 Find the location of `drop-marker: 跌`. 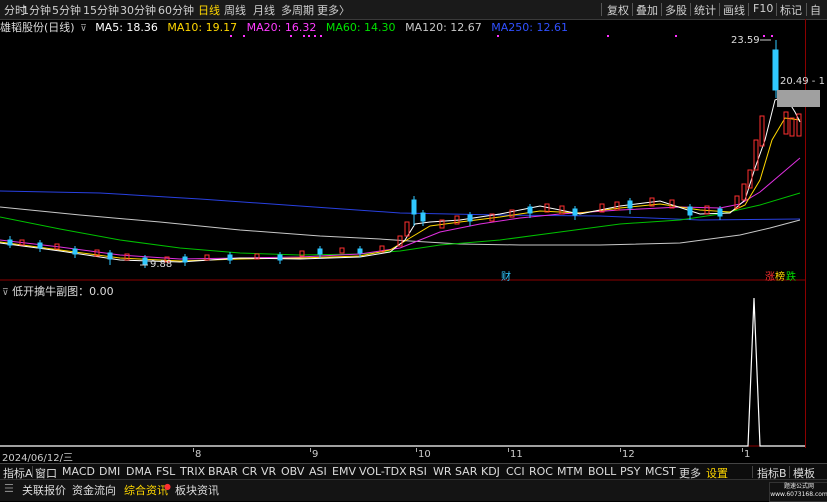

drop-marker: 跌 is located at coordinates (791, 275).